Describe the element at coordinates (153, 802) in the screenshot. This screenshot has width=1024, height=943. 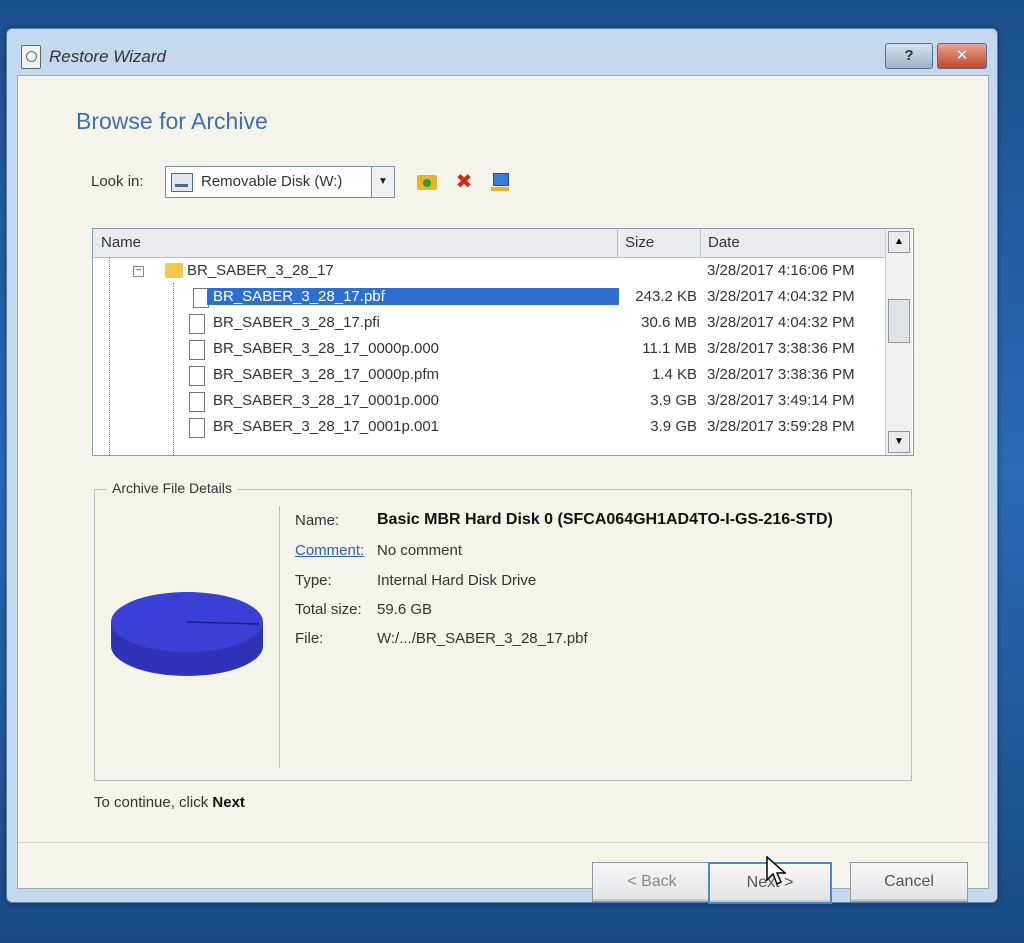
I see `hint-text: To continue, click` at that location.